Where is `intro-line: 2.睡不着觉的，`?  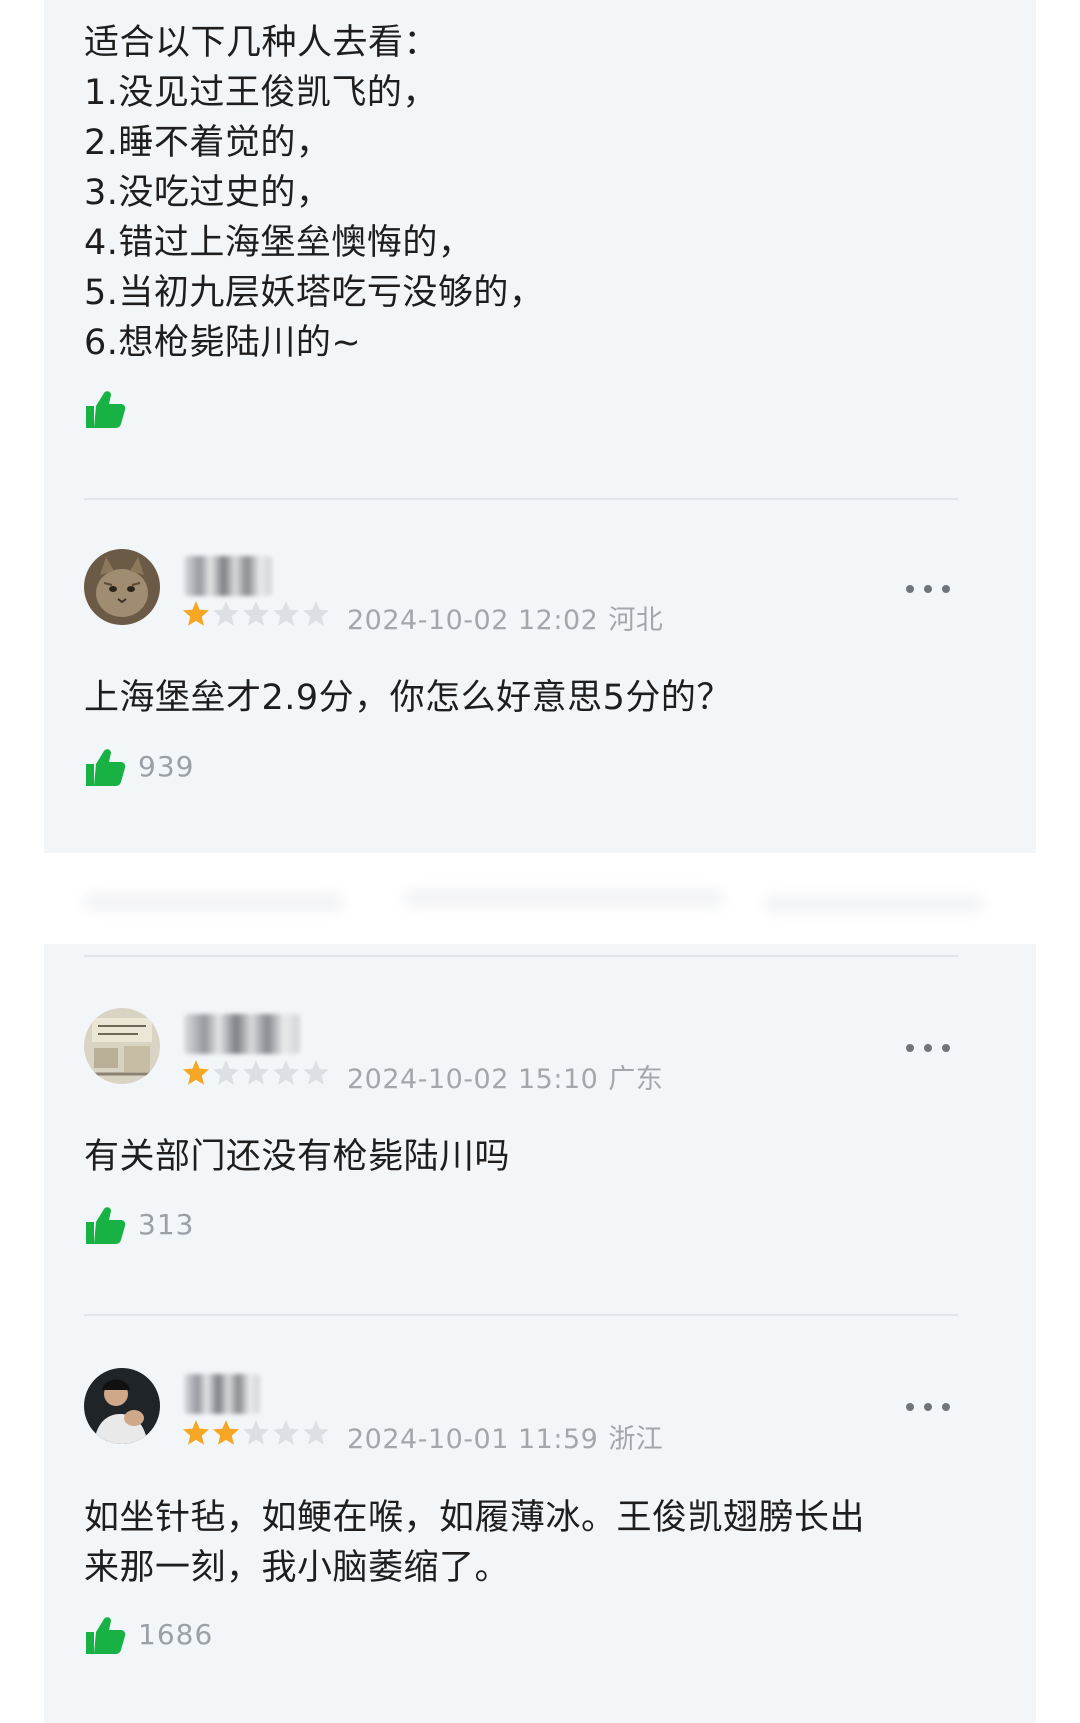 intro-line: 2.睡不着觉的， is located at coordinates (208, 143).